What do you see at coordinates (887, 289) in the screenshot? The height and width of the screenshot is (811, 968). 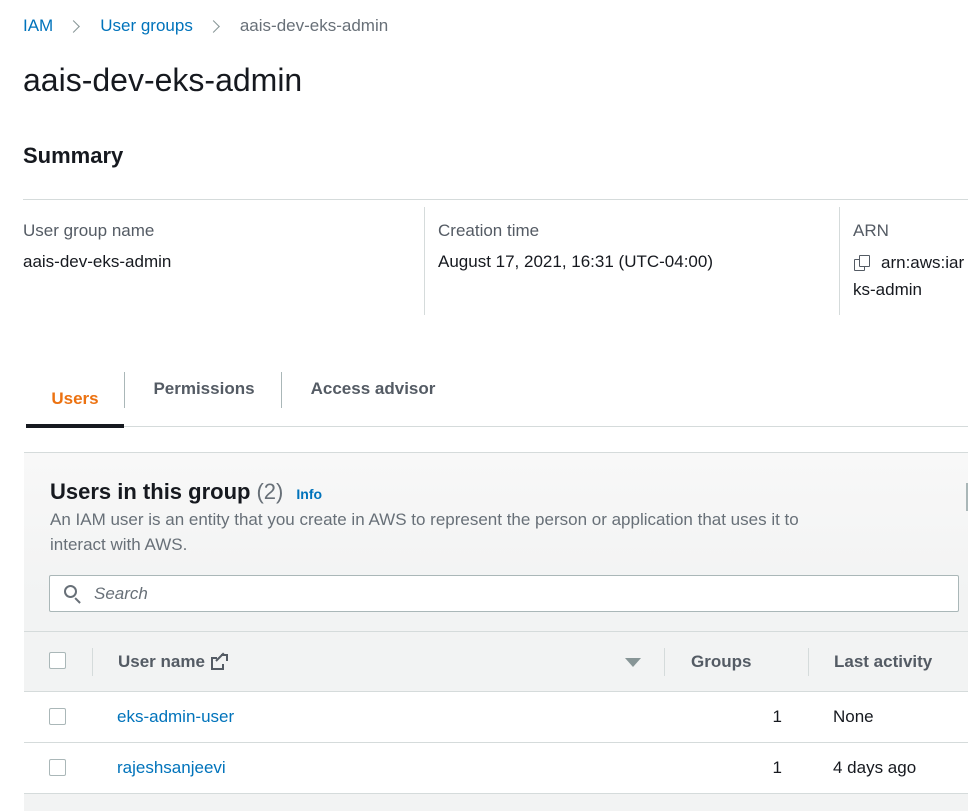 I see `arn-text-line2: ks-admin` at bounding box center [887, 289].